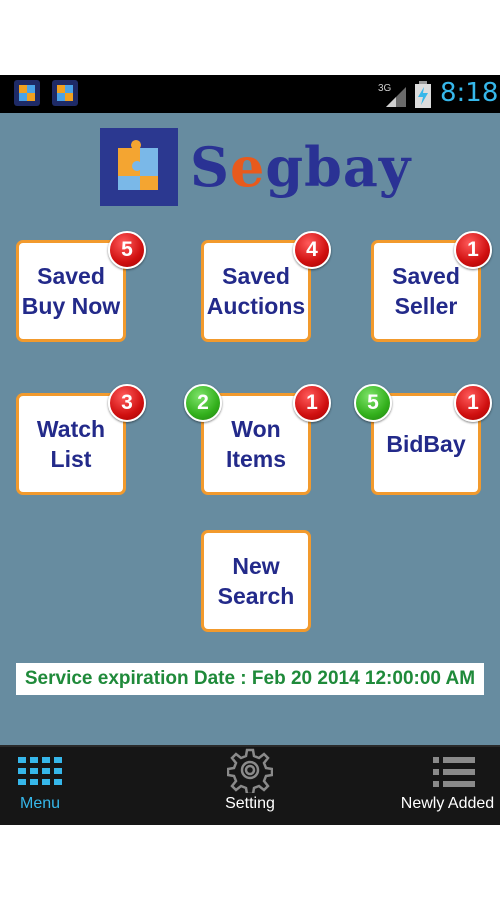 The height and width of the screenshot is (900, 500). I want to click on clock: 8:18, so click(469, 93).